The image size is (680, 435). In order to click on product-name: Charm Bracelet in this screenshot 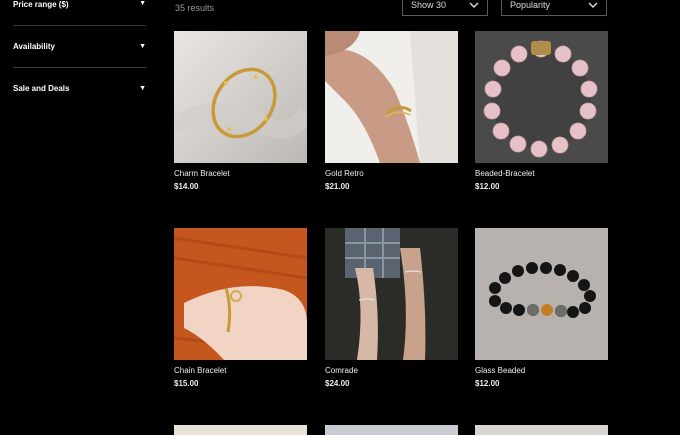, I will do `click(240, 173)`.